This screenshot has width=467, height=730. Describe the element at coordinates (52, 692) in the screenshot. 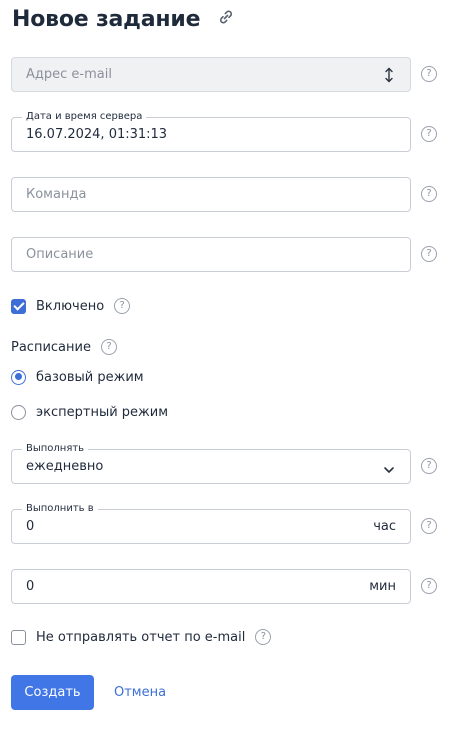

I see `create-button: Создать` at that location.